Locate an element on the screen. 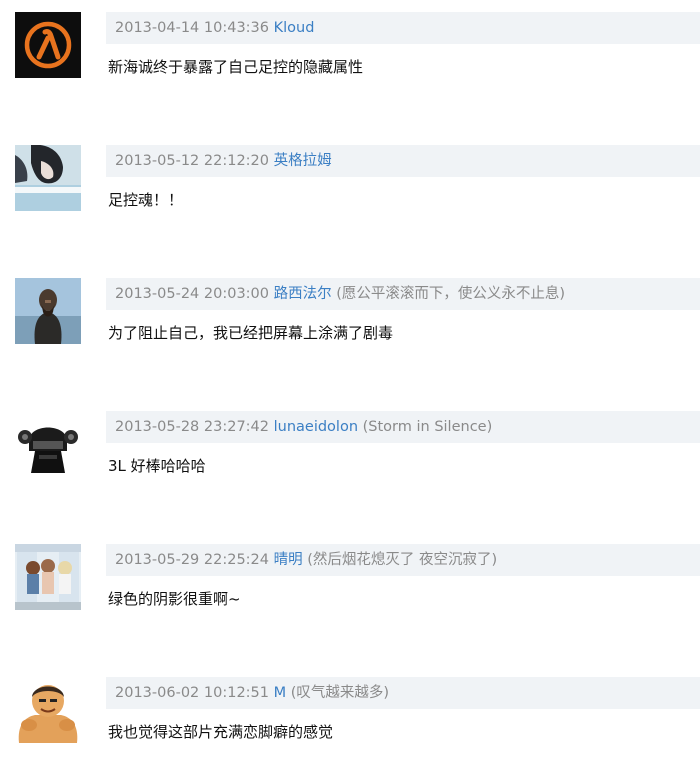 The width and height of the screenshot is (700, 768). comment-text: 新海诚终于暴露了自己足控的隐藏属性 is located at coordinates (236, 67).